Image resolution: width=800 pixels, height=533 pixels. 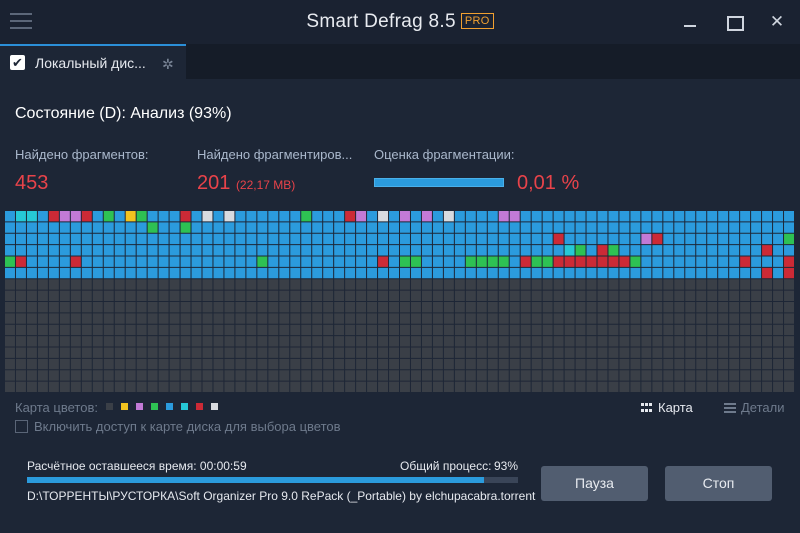 I want to click on close-button: ✕, so click(x=777, y=22).